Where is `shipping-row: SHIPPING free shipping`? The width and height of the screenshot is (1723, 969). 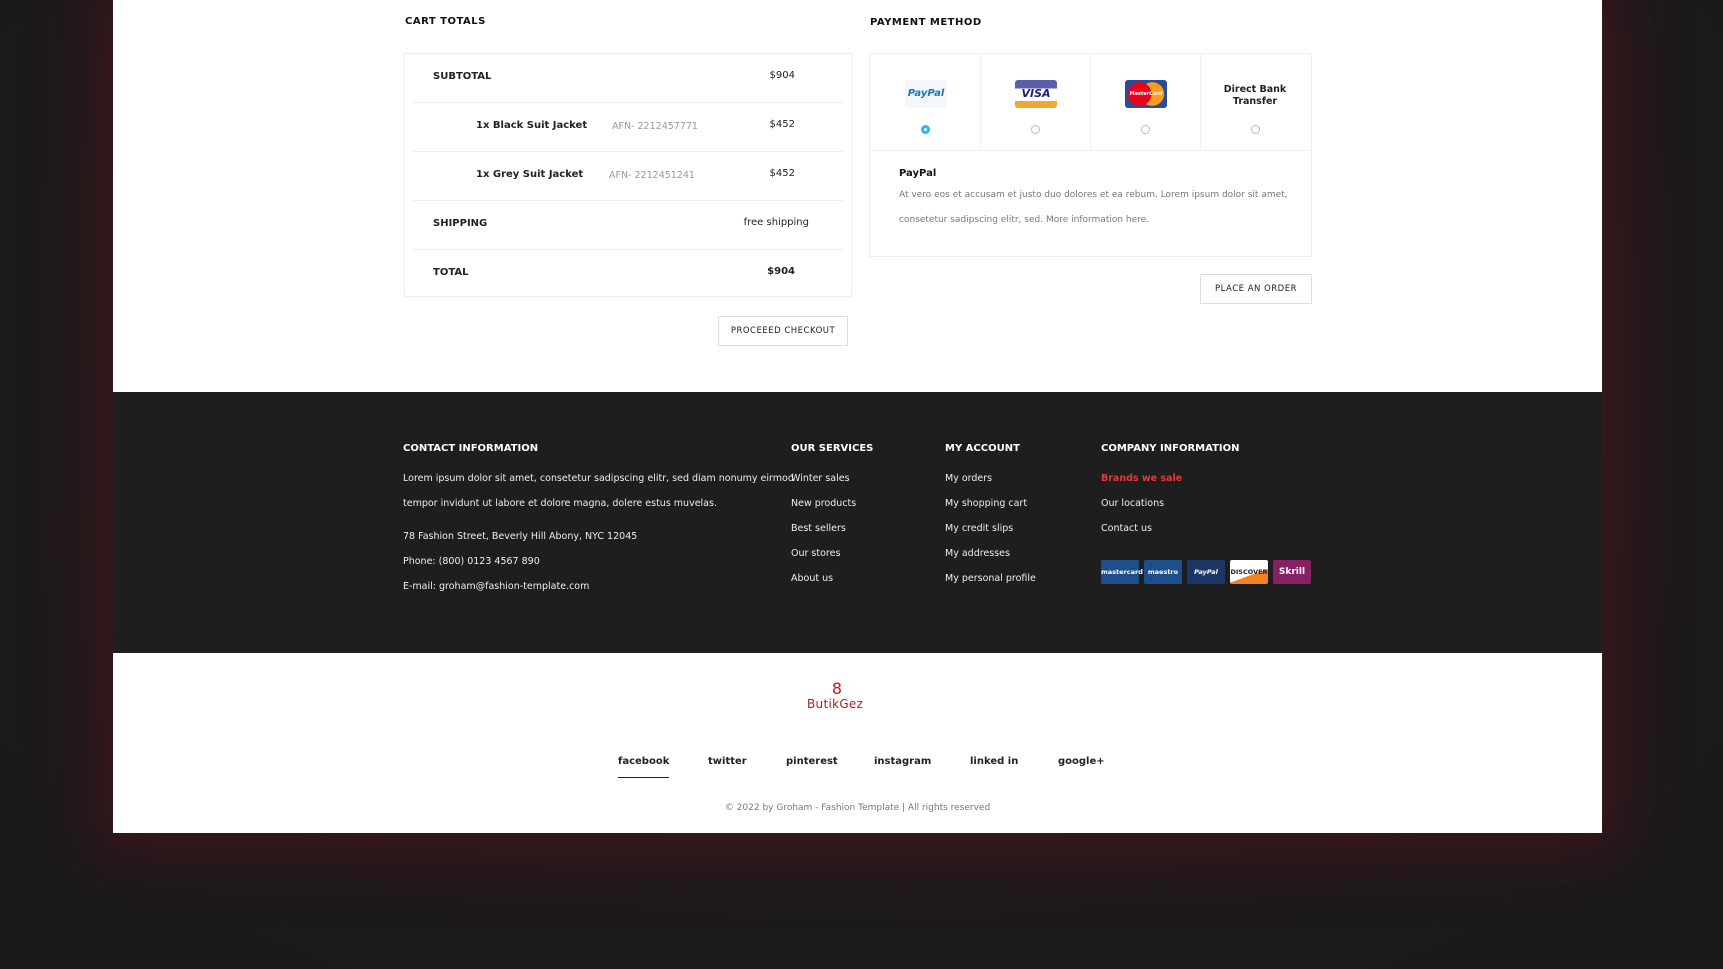 shipping-row: SHIPPING free shipping is located at coordinates (628, 225).